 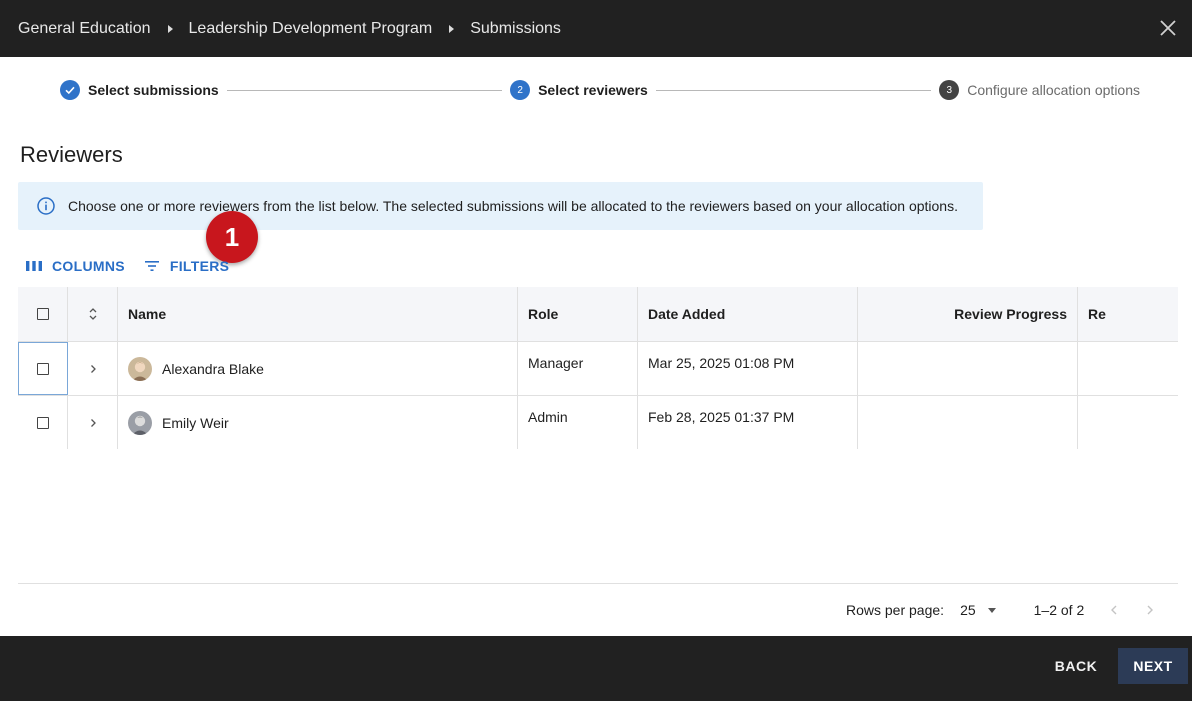 I want to click on rows-per-page-select: 25, so click(x=978, y=610).